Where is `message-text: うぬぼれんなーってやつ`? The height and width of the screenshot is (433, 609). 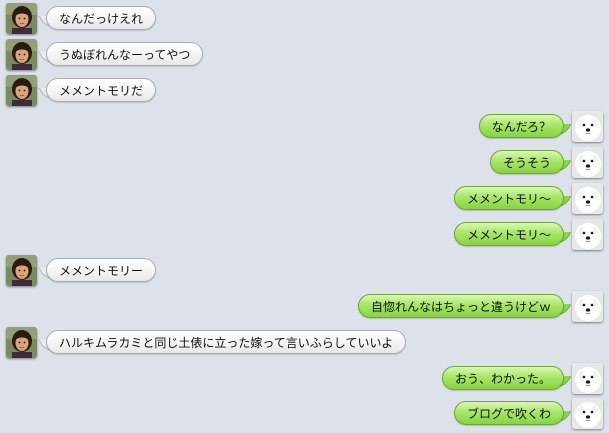 message-text: うぬぼれんなーってやつ is located at coordinates (125, 55).